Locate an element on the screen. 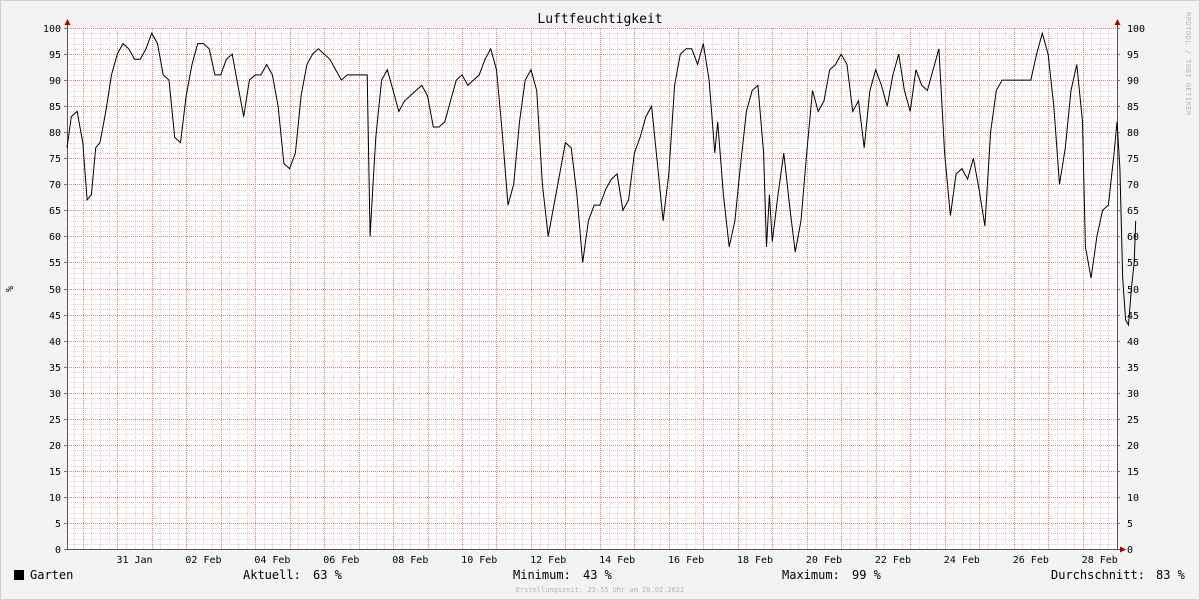  x-tick-label: 18 Feb is located at coordinates (755, 560).